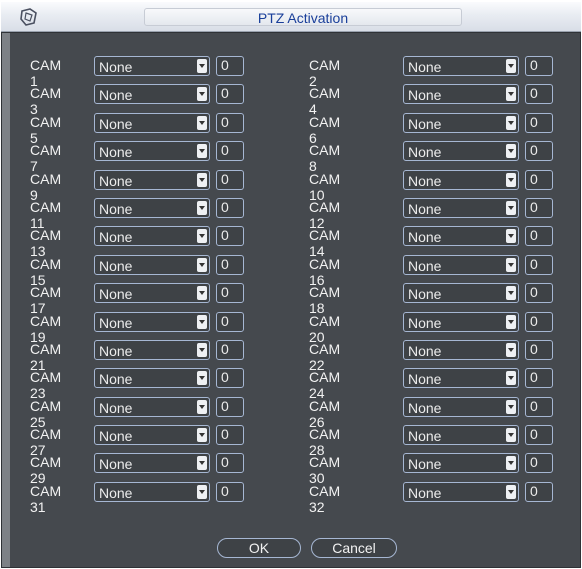  Describe the element at coordinates (354, 548) in the screenshot. I see `cancel-button: Cancel` at that location.